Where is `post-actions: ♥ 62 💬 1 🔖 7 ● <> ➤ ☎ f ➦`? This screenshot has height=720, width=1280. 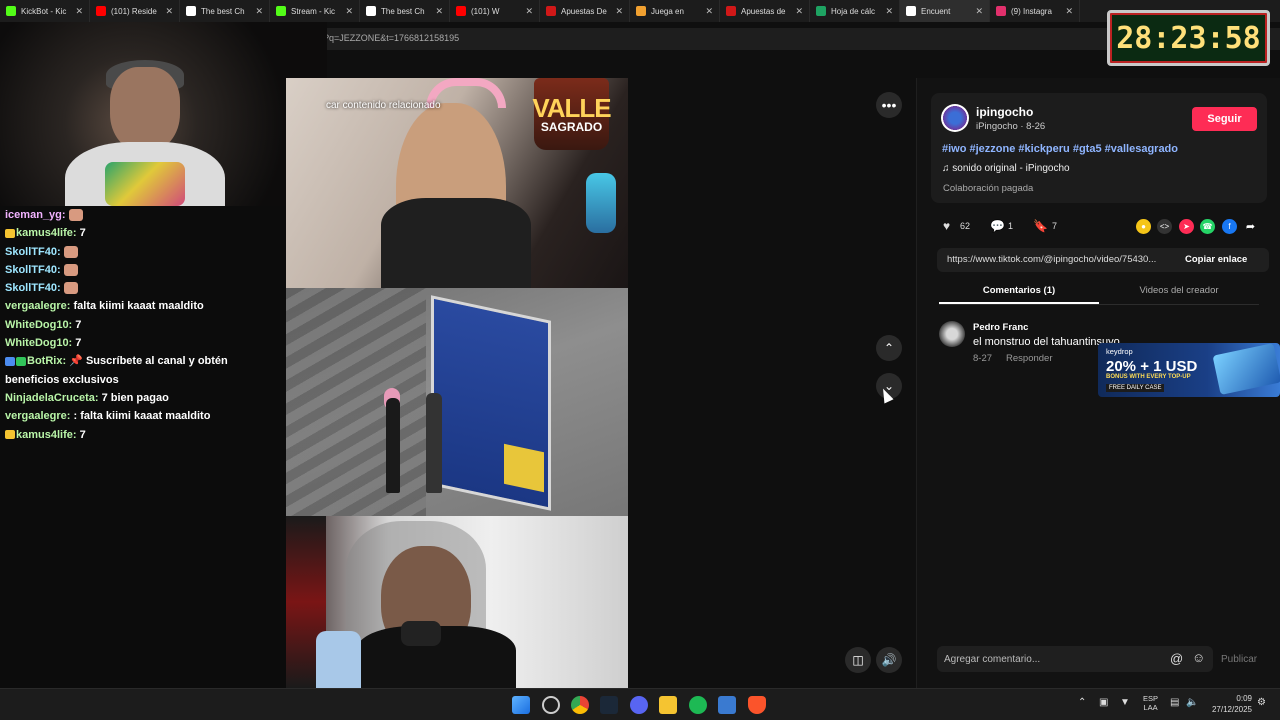 post-actions: ♥ 62 💬 1 🔖 7 ● <> ➤ ☎ f ➦ is located at coordinates (1104, 227).